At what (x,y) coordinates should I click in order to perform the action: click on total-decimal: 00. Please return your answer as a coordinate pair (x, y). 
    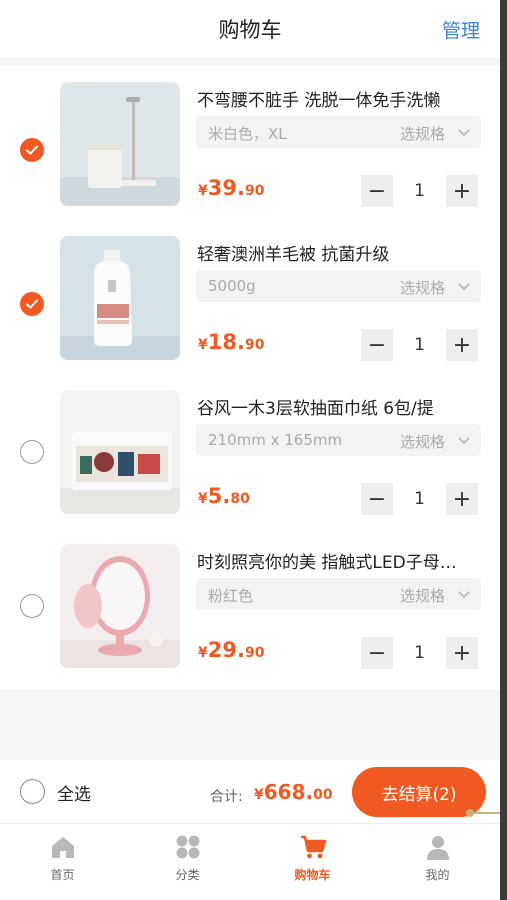
    Looking at the image, I should click on (323, 795).